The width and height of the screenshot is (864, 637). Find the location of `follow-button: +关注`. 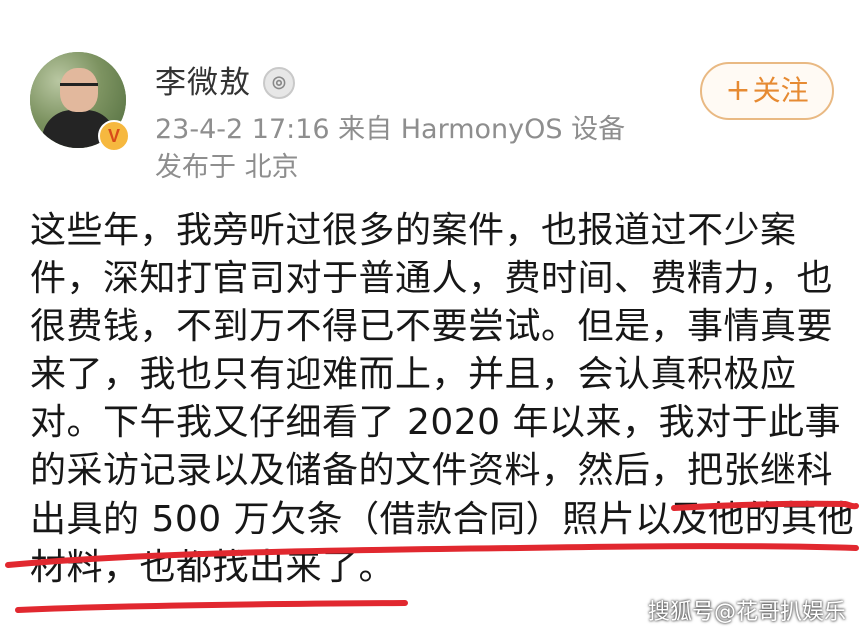

follow-button: +关注 is located at coordinates (767, 91).